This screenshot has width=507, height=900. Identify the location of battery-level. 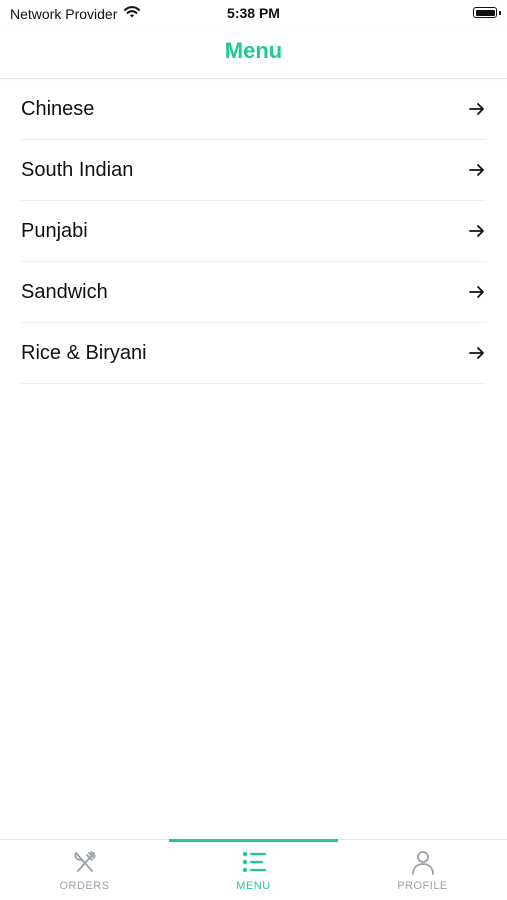
(485, 12).